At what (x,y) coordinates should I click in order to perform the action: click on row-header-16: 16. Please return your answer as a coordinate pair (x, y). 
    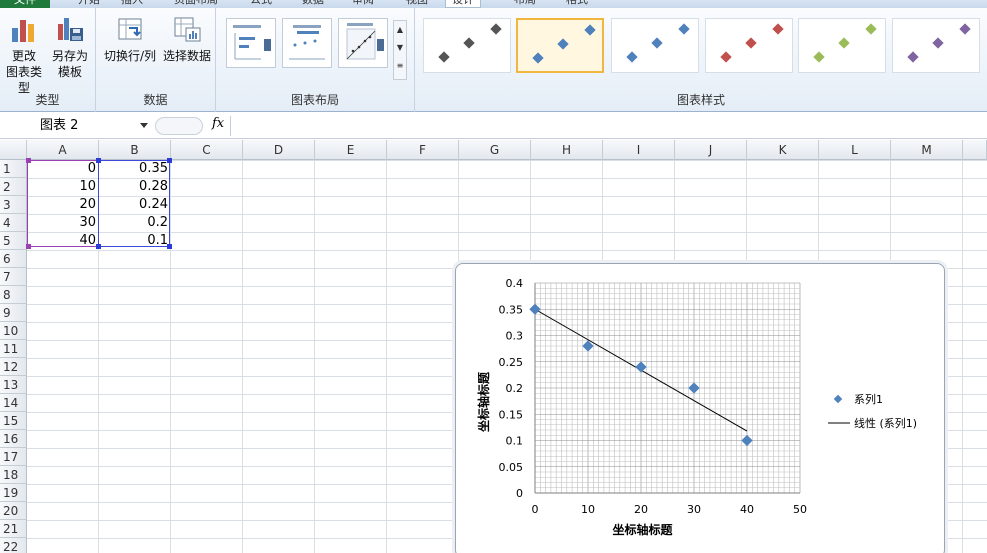
    Looking at the image, I should click on (13, 439).